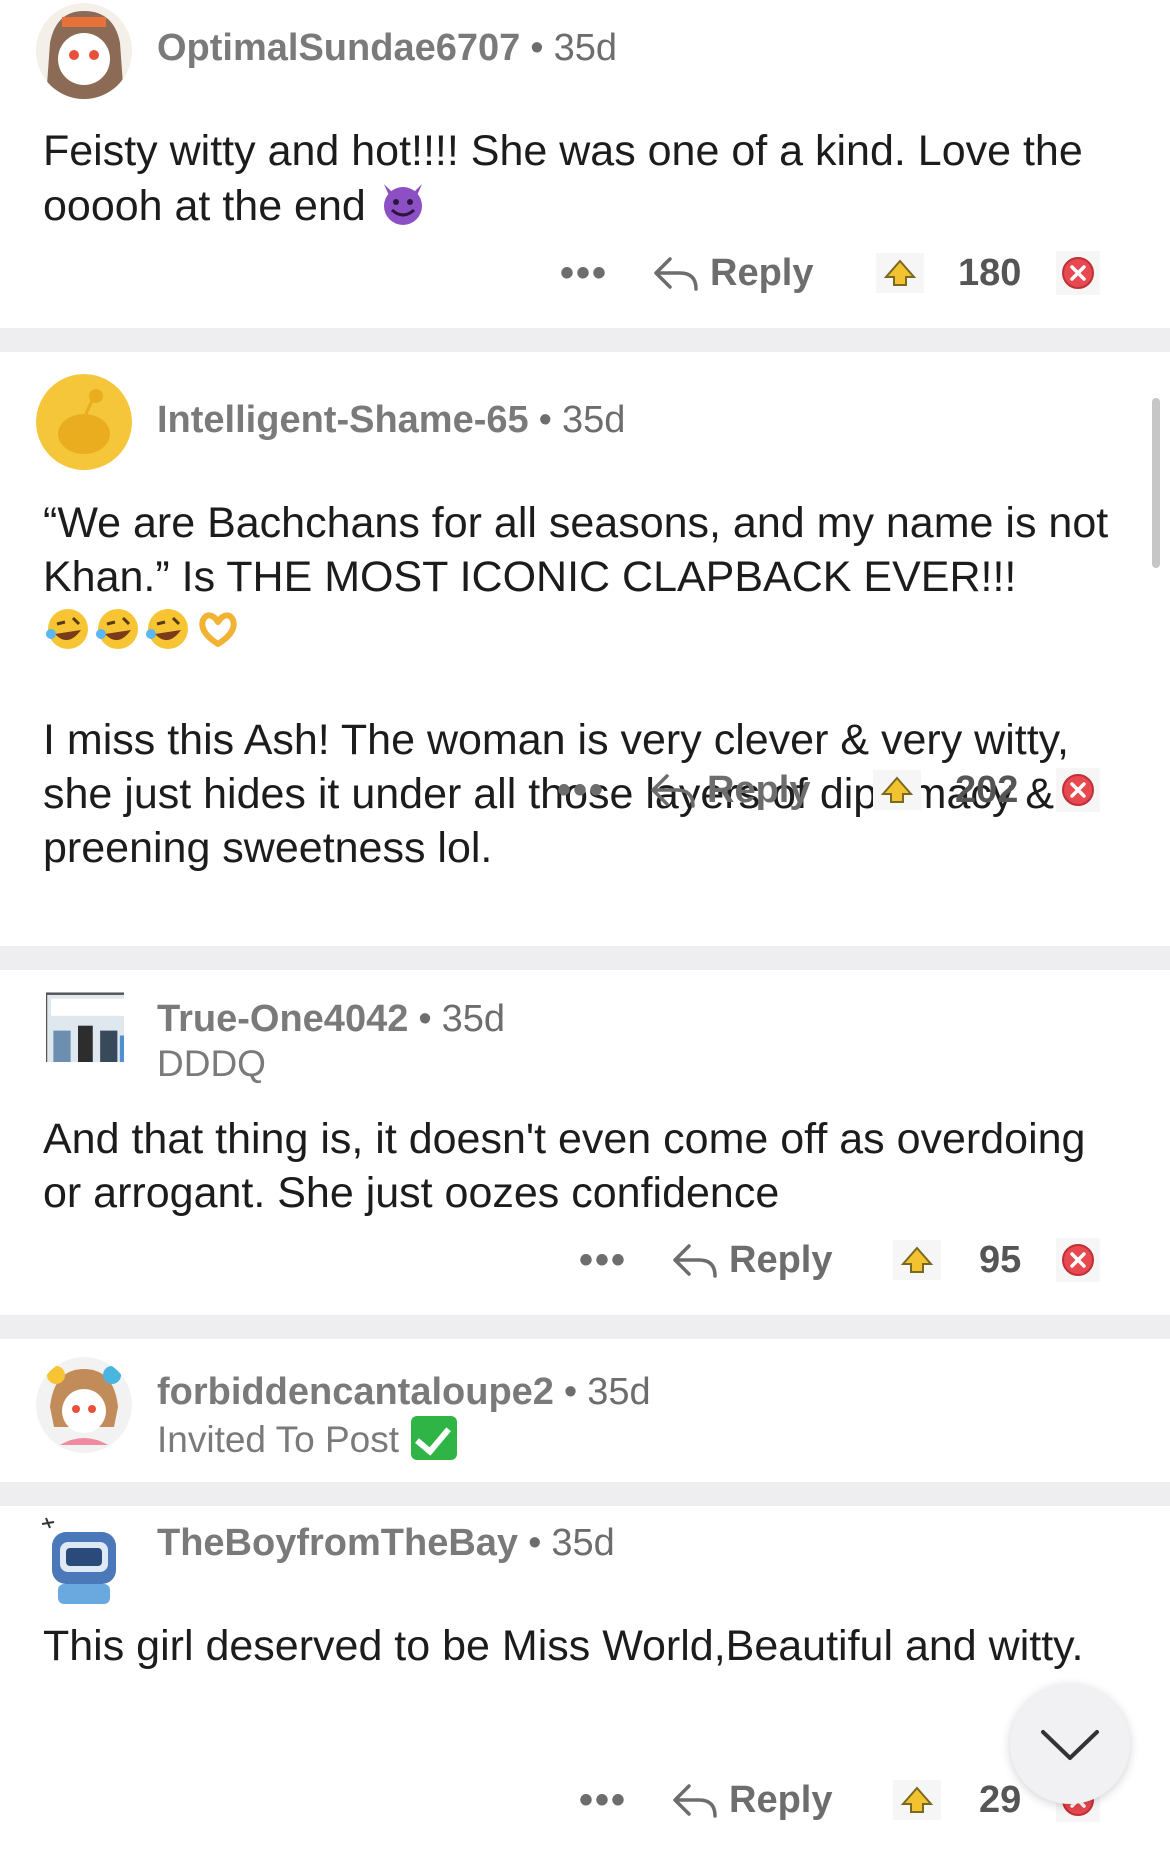 The image size is (1170, 1867). I want to click on scrollbar, so click(1156, 483).